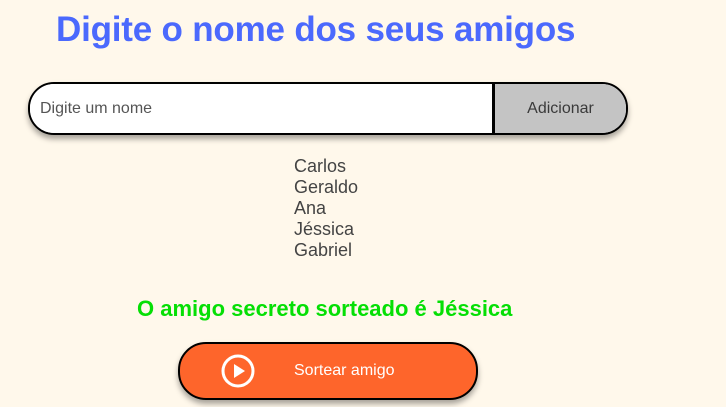 Image resolution: width=726 pixels, height=407 pixels. Describe the element at coordinates (325, 308) in the screenshot. I see `draw-result: O amigo secreto sorteado é Jéssica` at that location.